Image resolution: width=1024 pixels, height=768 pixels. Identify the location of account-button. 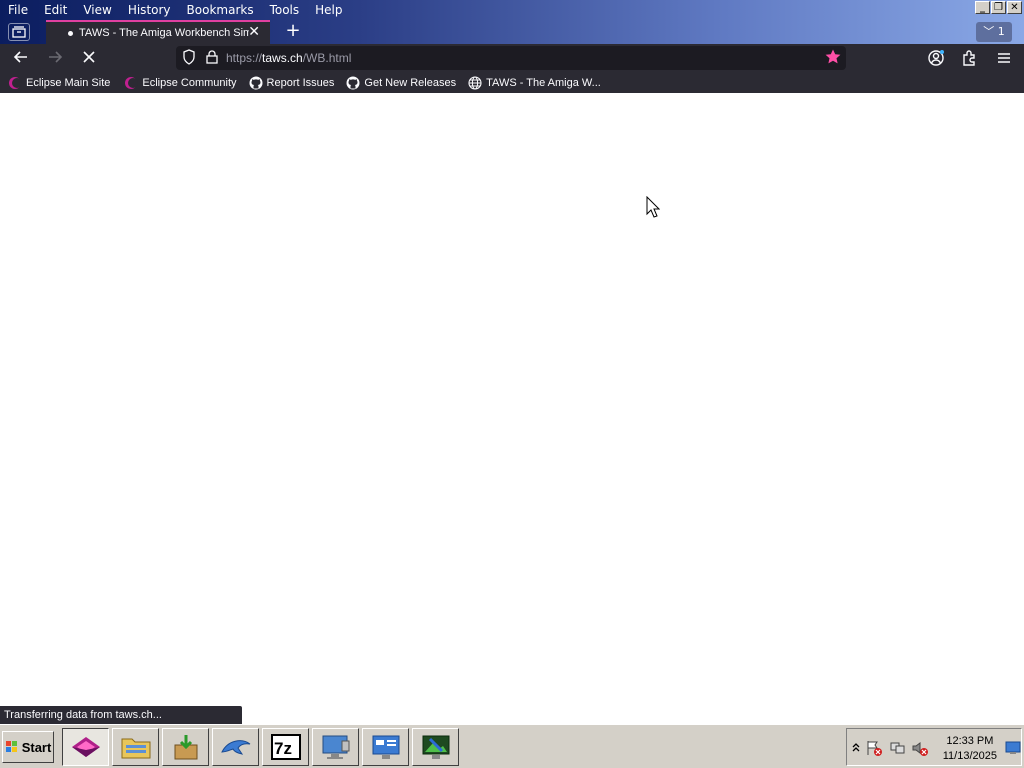
(936, 58).